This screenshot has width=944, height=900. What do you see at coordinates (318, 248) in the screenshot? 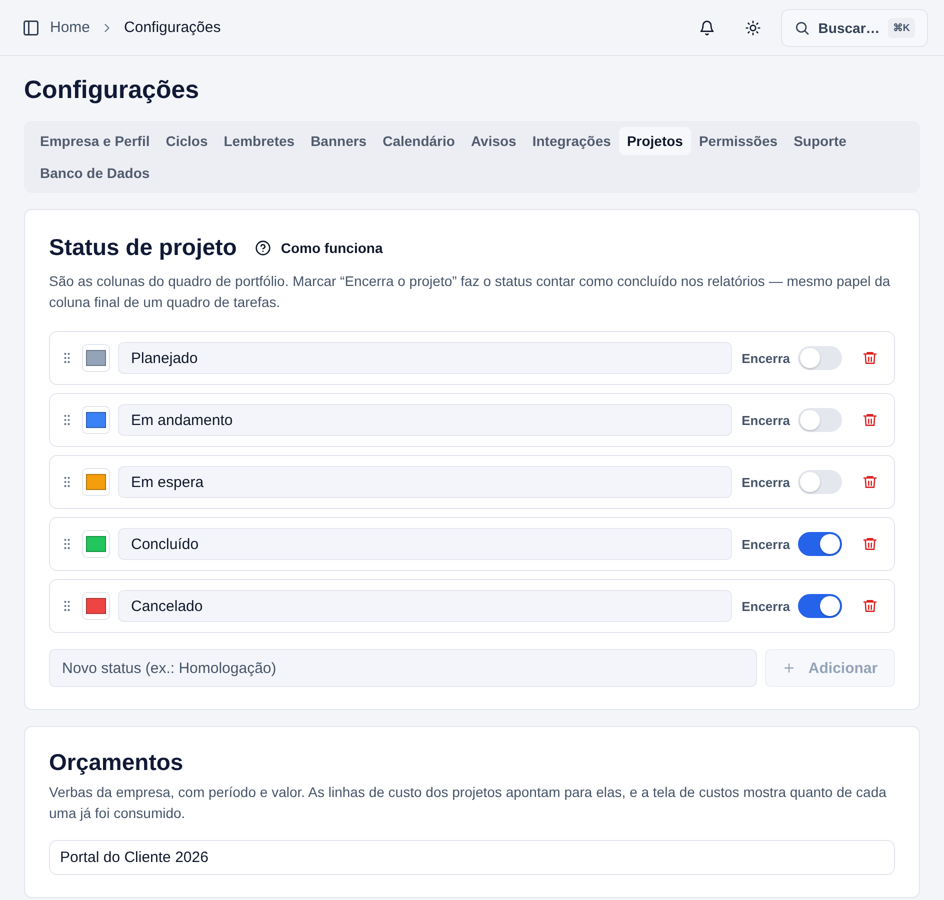
I see `help-link: Como funciona` at bounding box center [318, 248].